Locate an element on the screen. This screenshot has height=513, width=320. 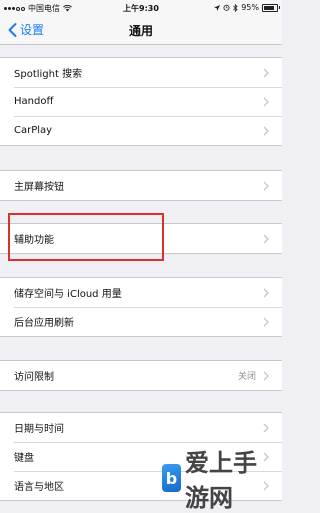
settings-row-restrictions: 访问限制 关闭 is located at coordinates (141, 375).